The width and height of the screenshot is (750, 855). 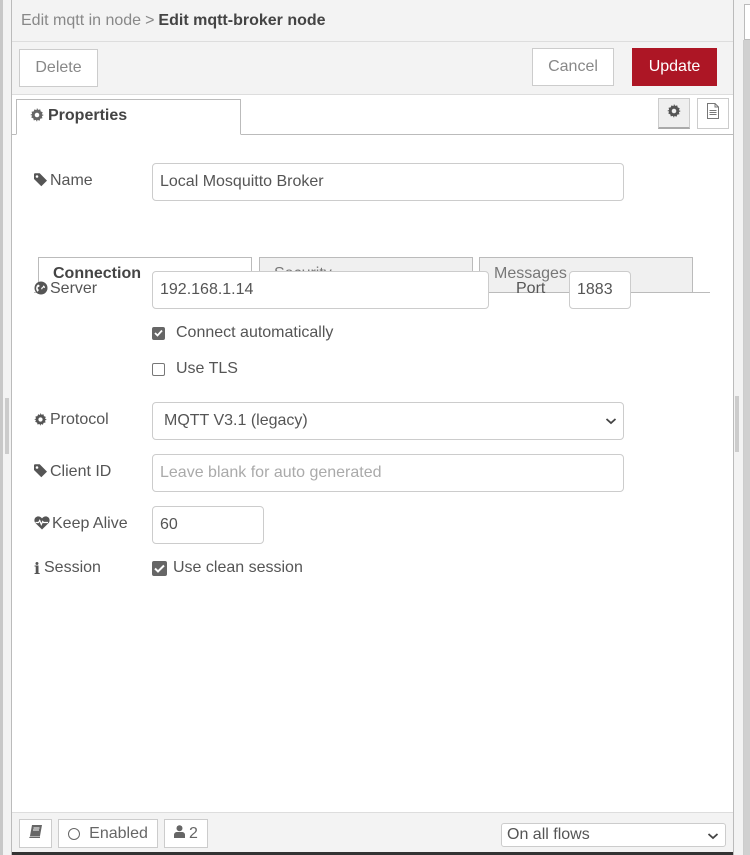 What do you see at coordinates (72, 473) in the screenshot?
I see `client-id-label: Client ID` at bounding box center [72, 473].